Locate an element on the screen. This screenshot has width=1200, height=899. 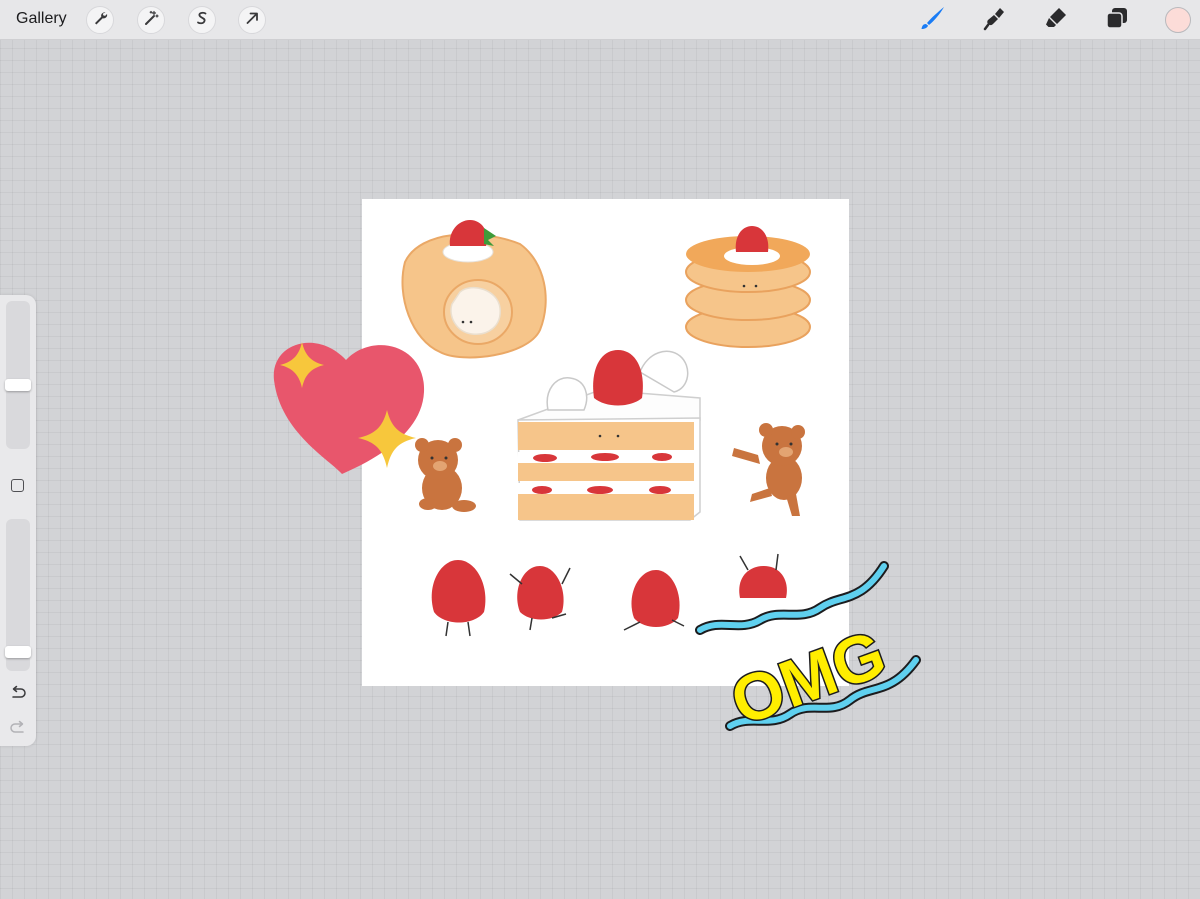
layers-icon is located at coordinates (1117, 20).